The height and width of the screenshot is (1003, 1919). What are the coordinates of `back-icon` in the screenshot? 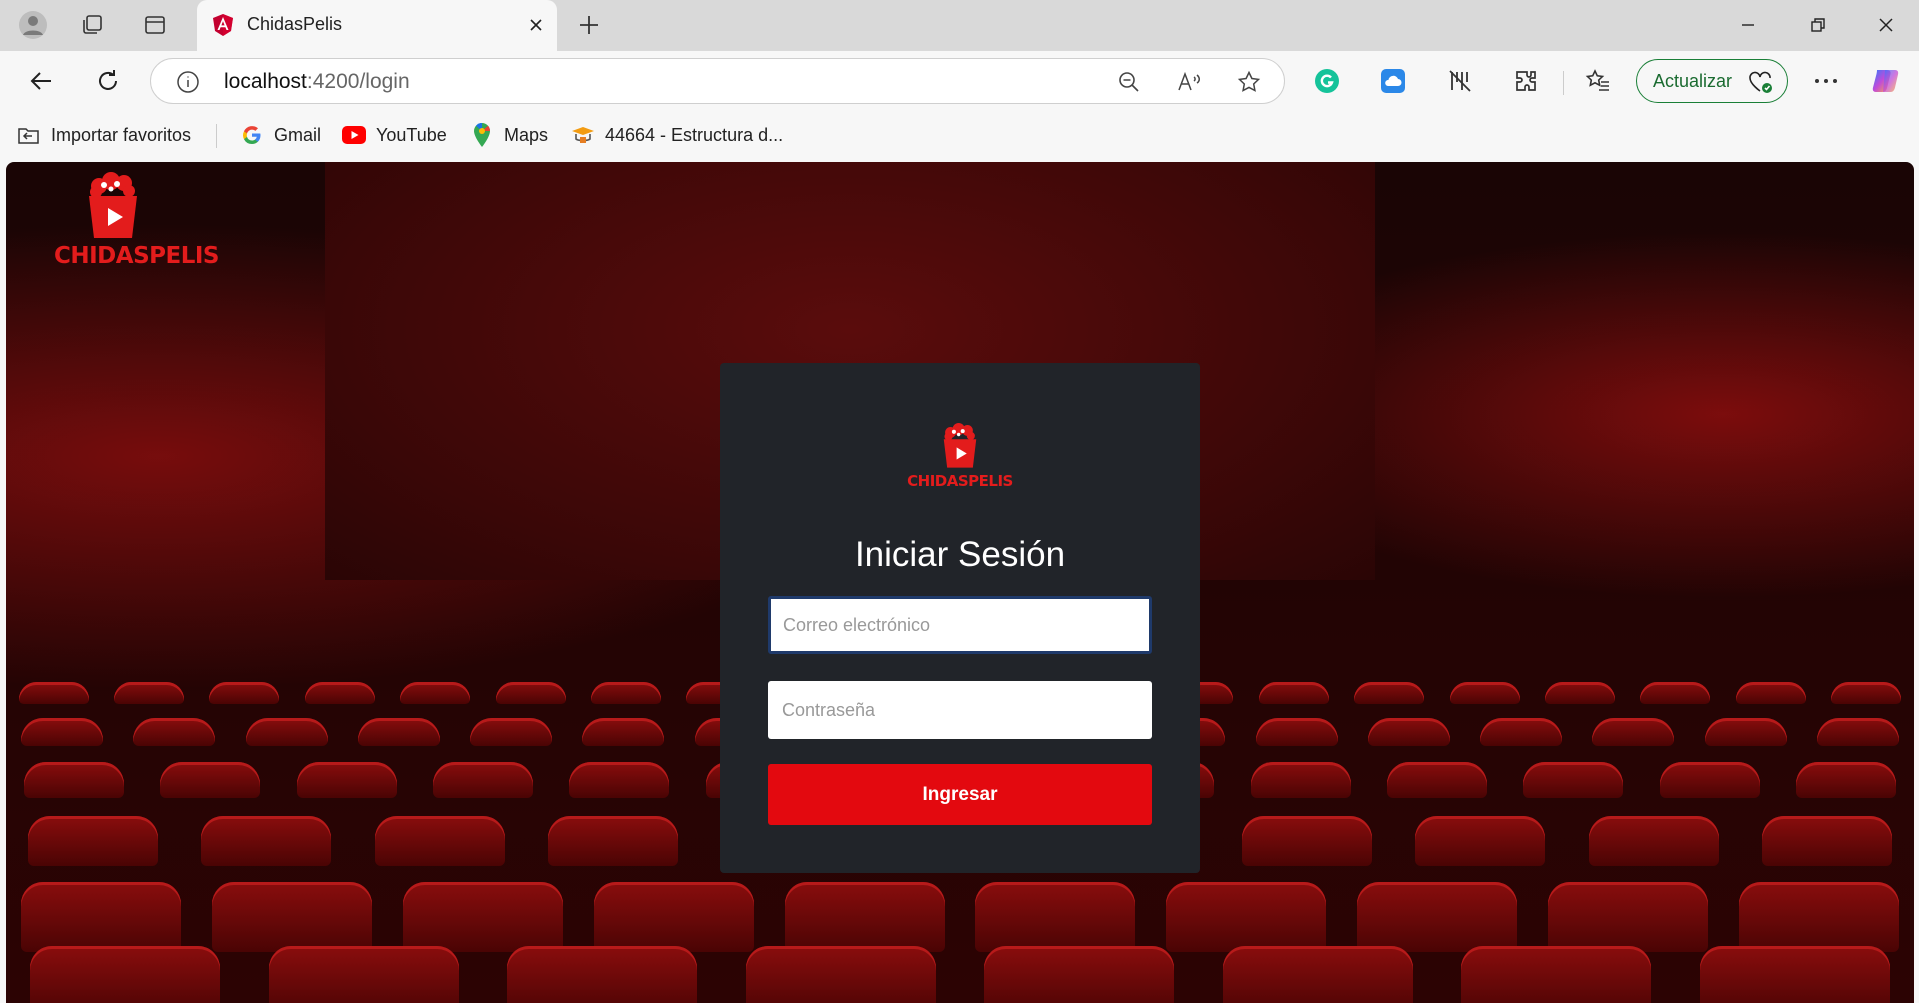 It's located at (42, 81).